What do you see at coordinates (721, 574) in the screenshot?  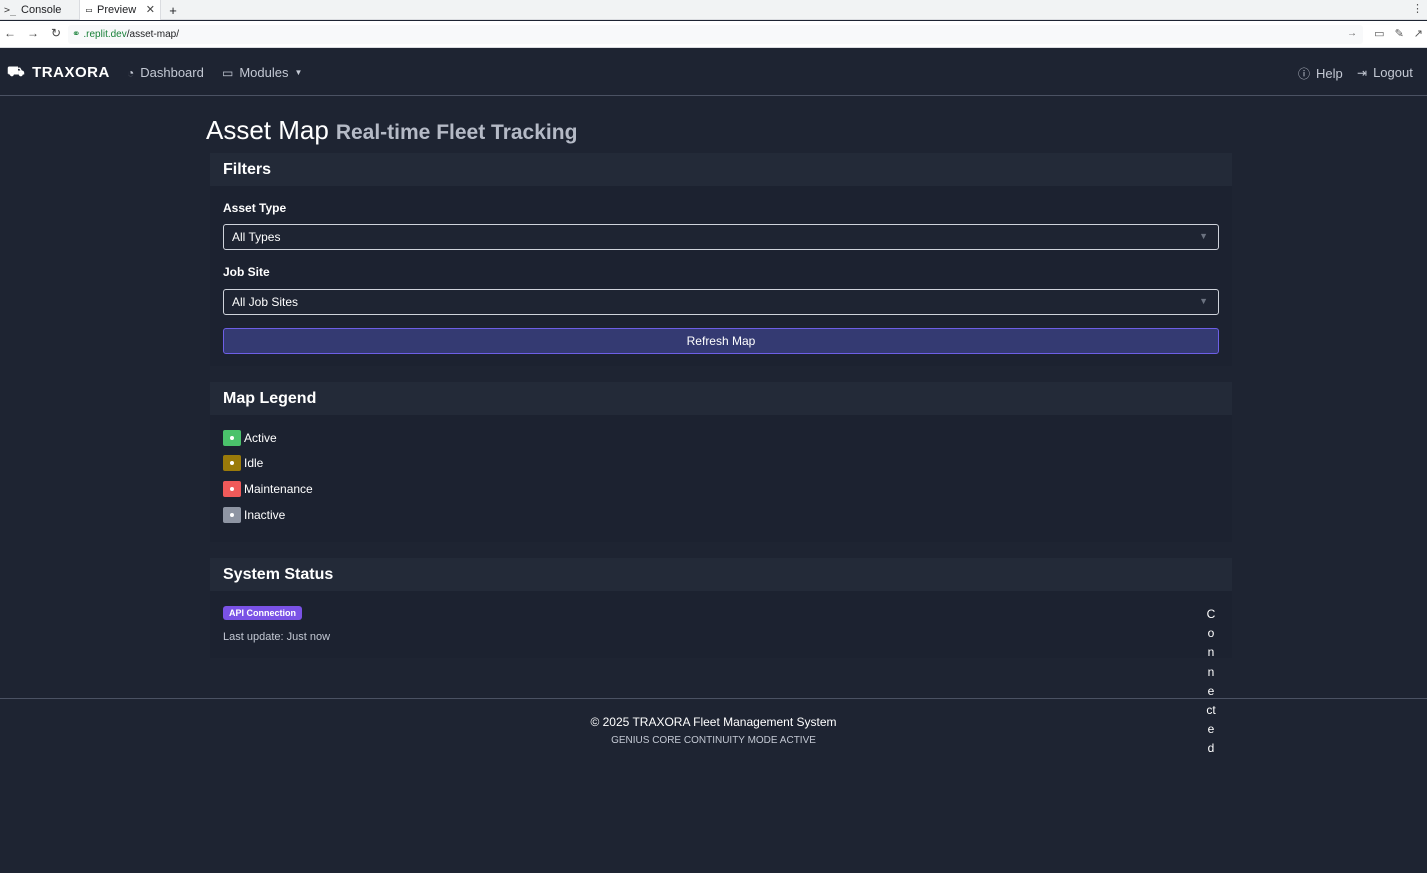 I see `status-header: System Status` at bounding box center [721, 574].